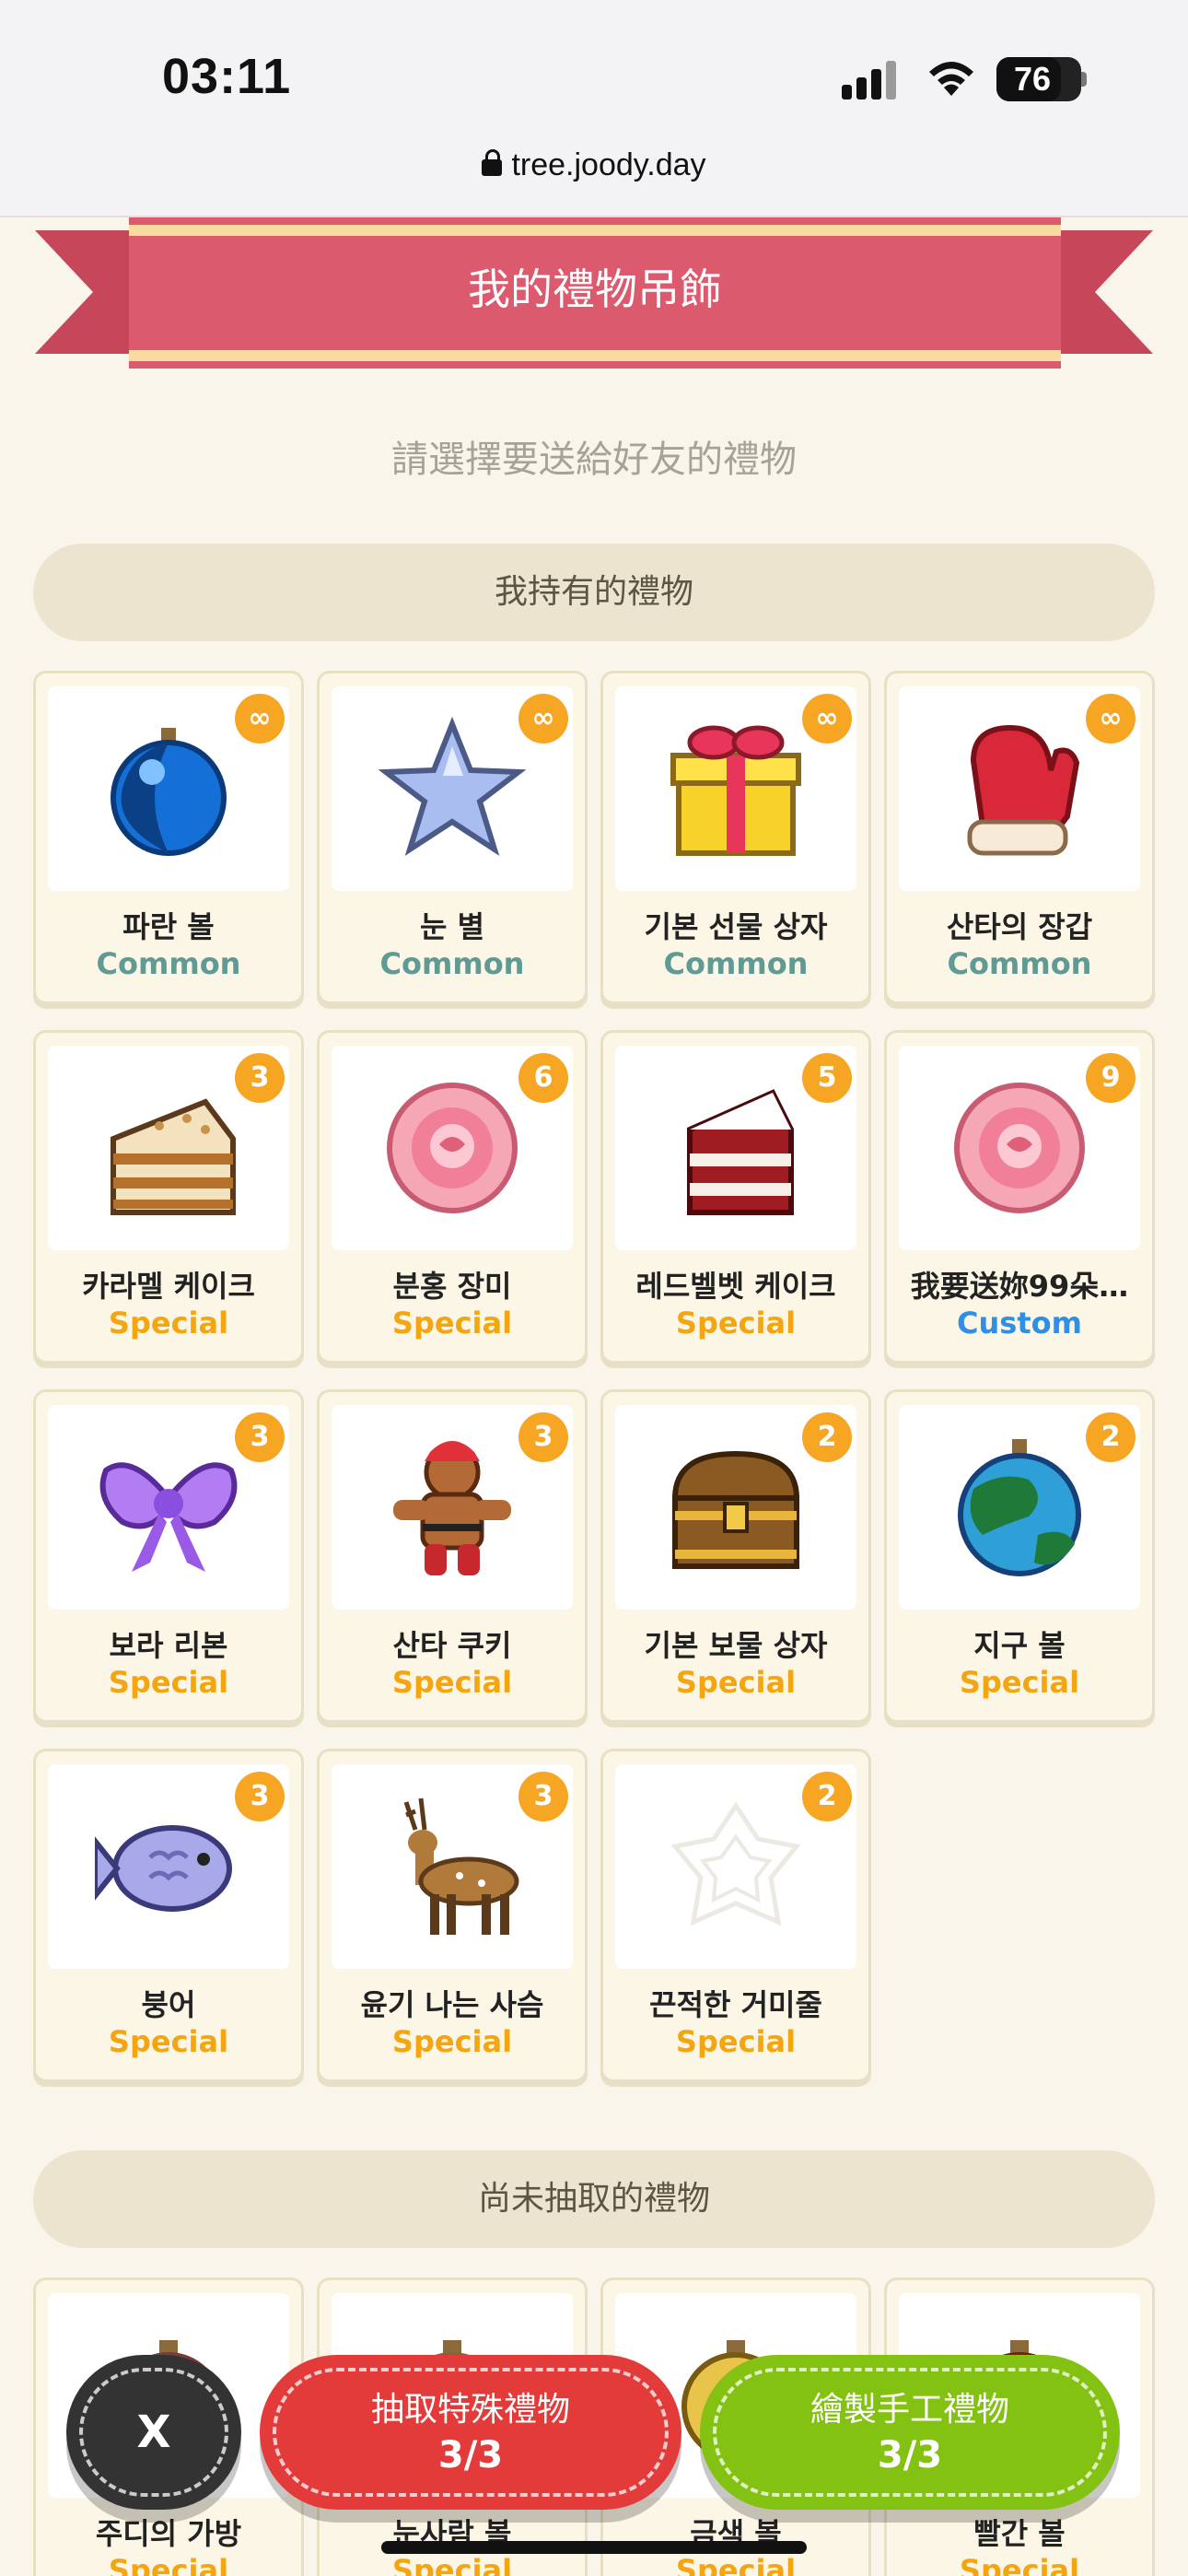 This screenshot has height=2576, width=1188. I want to click on gift-name: 산타 쿠키, so click(452, 1645).